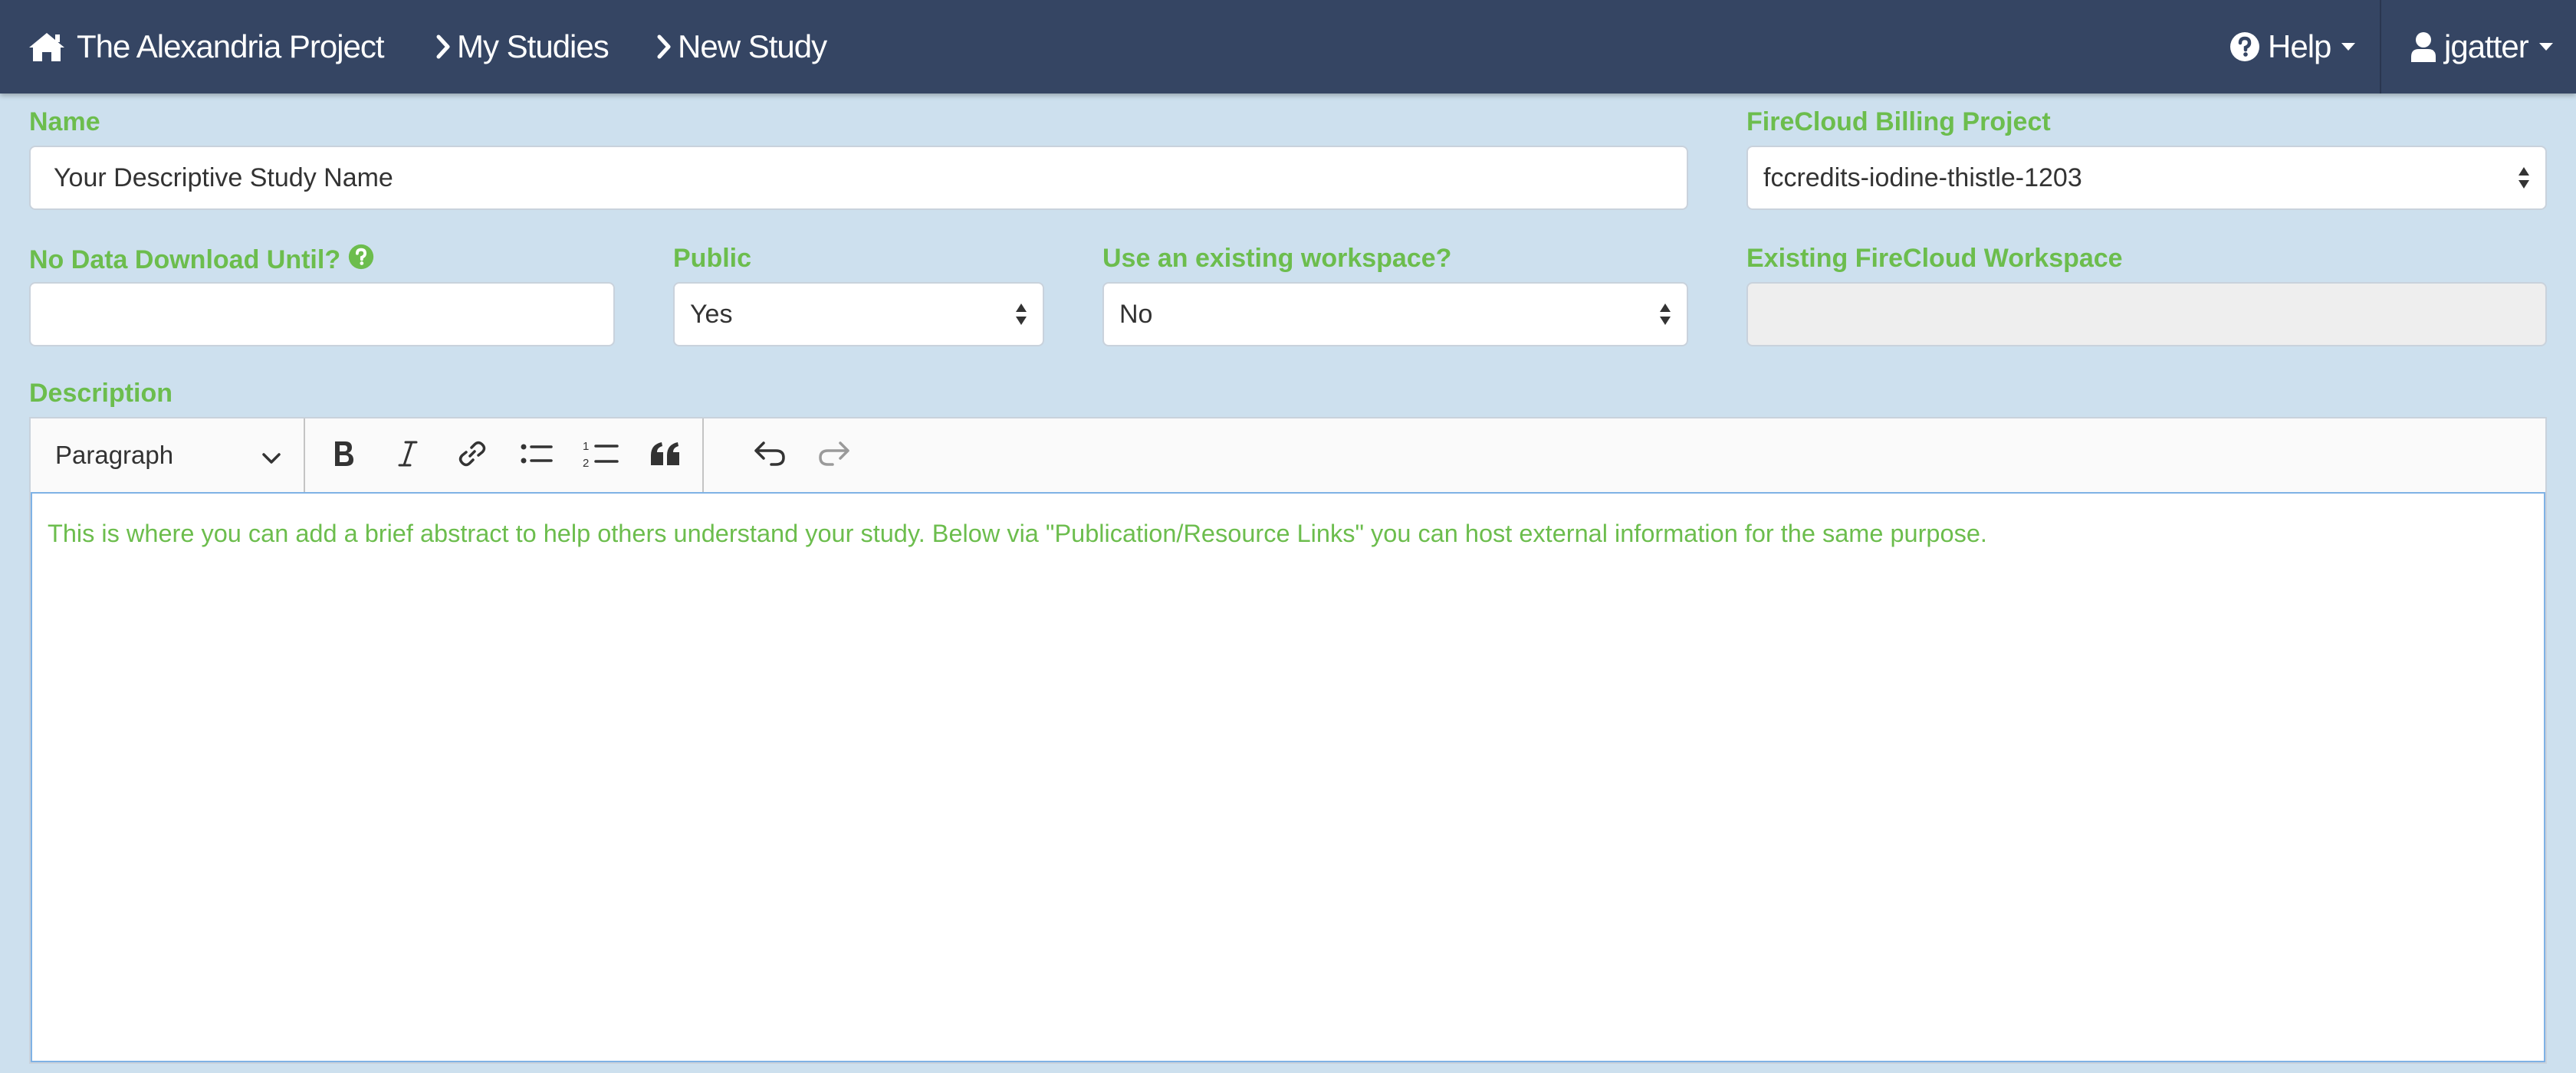  I want to click on help-dropdown: Help, so click(2293, 47).